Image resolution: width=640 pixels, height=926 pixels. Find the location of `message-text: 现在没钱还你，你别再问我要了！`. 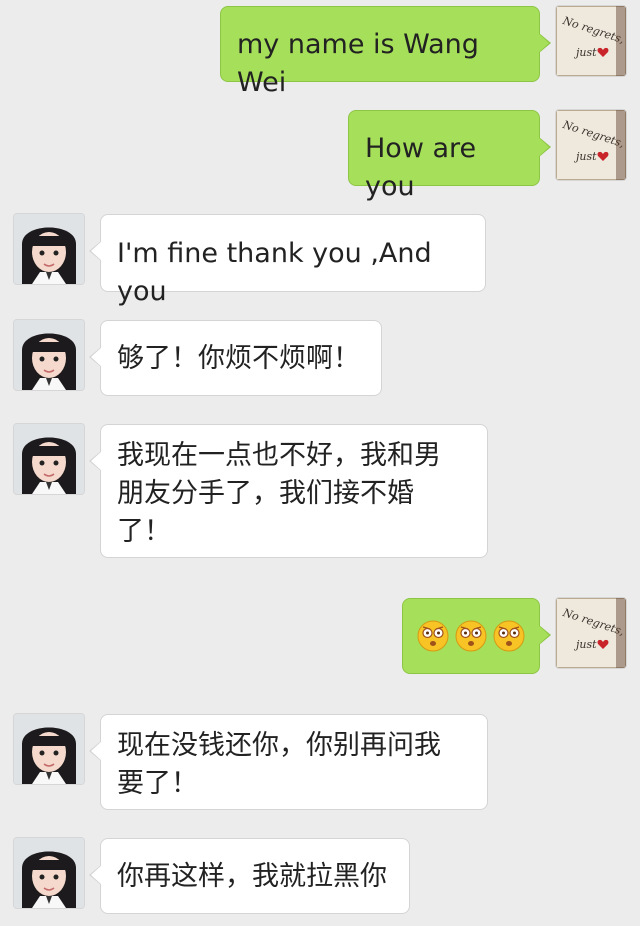

message-text: 现在没钱还你，你别再问我要了！ is located at coordinates (279, 764).